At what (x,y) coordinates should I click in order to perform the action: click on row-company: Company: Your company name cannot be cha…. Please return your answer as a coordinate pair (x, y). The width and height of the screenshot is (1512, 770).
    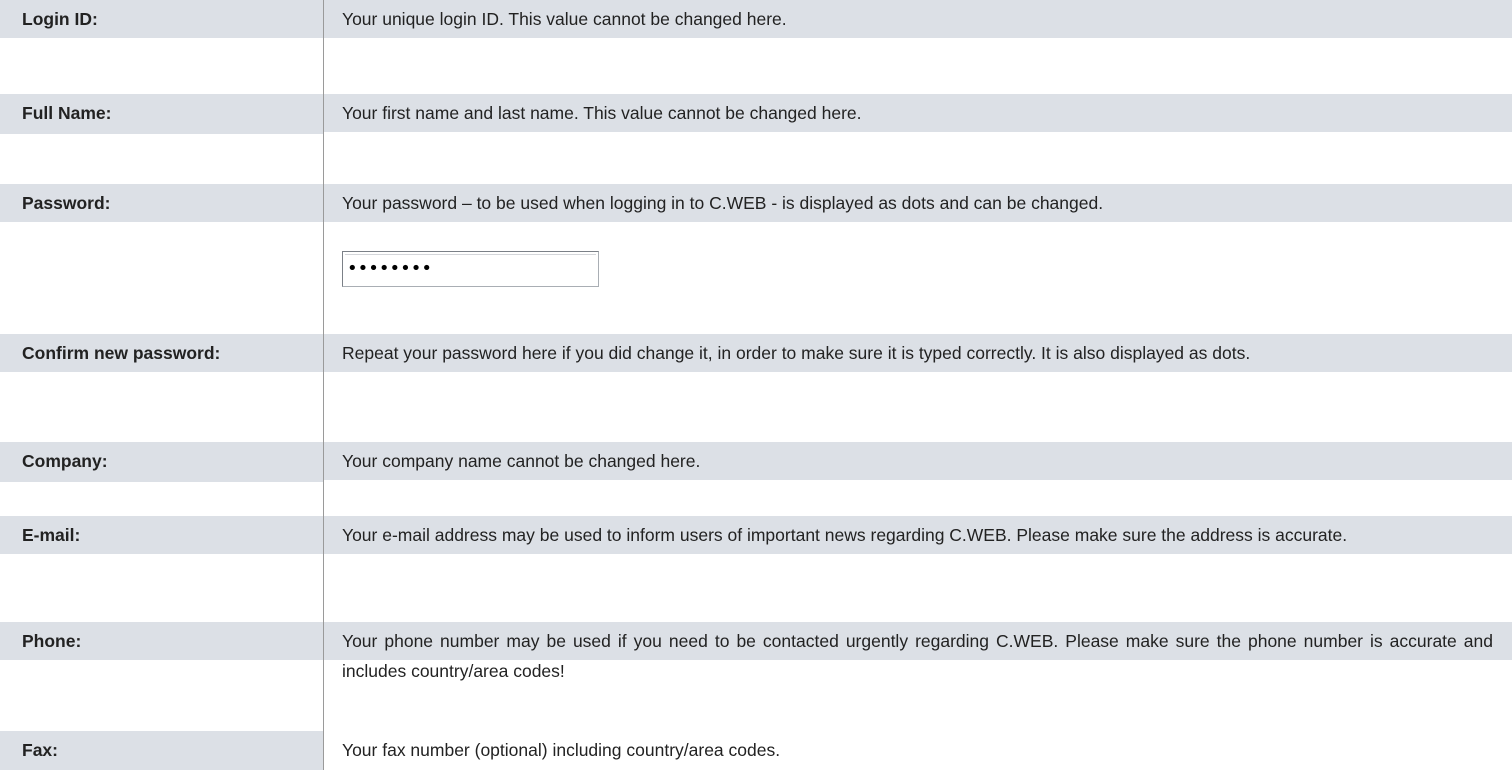
    Looking at the image, I should click on (756, 479).